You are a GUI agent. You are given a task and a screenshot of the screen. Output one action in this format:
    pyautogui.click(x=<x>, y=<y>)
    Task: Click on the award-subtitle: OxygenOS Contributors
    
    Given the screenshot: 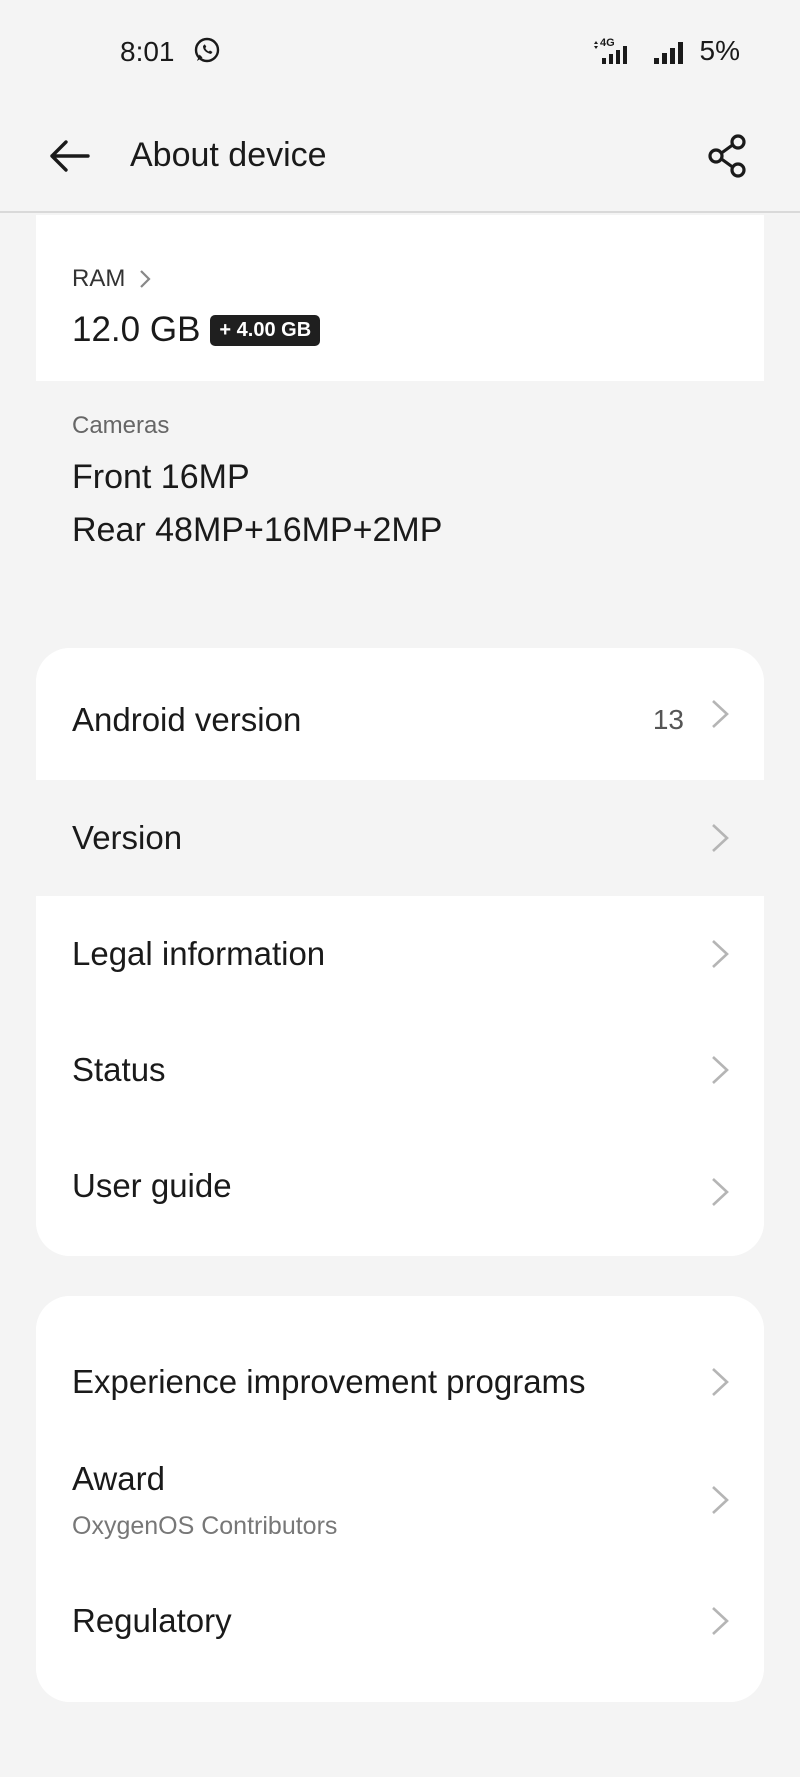 What is the action you would take?
    pyautogui.click(x=205, y=1525)
    